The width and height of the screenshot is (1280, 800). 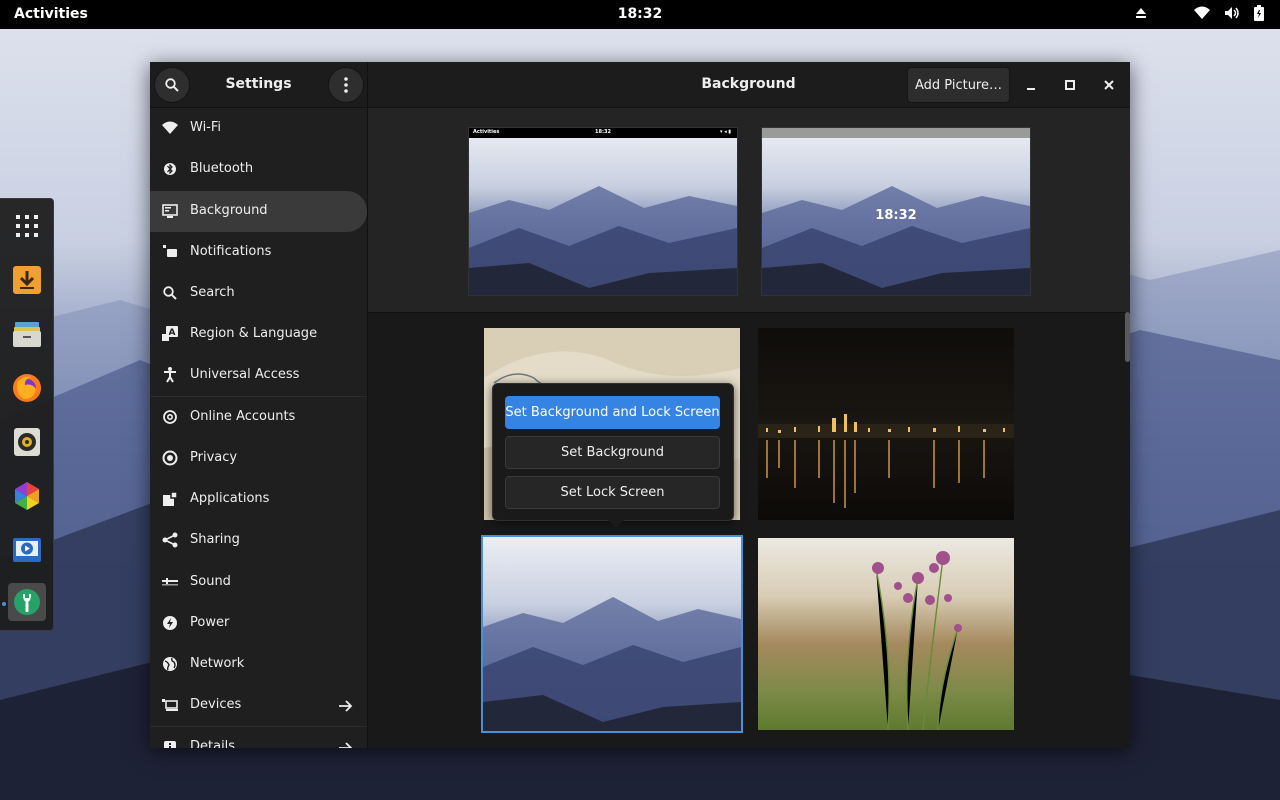 What do you see at coordinates (51, 14) in the screenshot?
I see `activities-button: Activities` at bounding box center [51, 14].